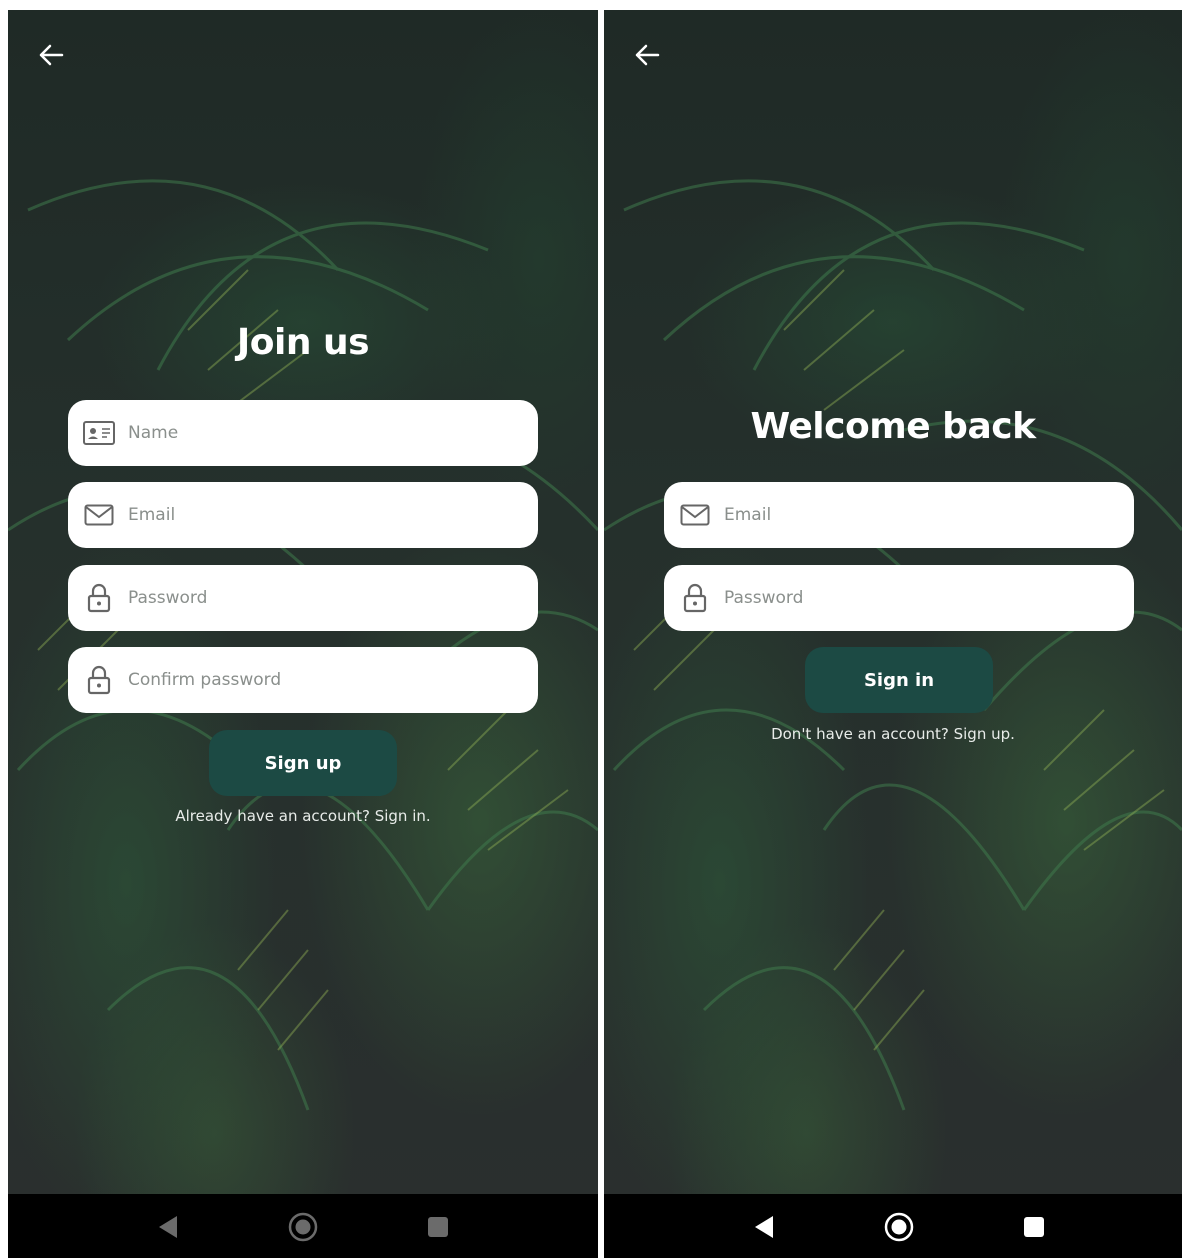 The width and height of the screenshot is (1182, 1258). Describe the element at coordinates (303, 342) in the screenshot. I see `page-title: Join us` at that location.